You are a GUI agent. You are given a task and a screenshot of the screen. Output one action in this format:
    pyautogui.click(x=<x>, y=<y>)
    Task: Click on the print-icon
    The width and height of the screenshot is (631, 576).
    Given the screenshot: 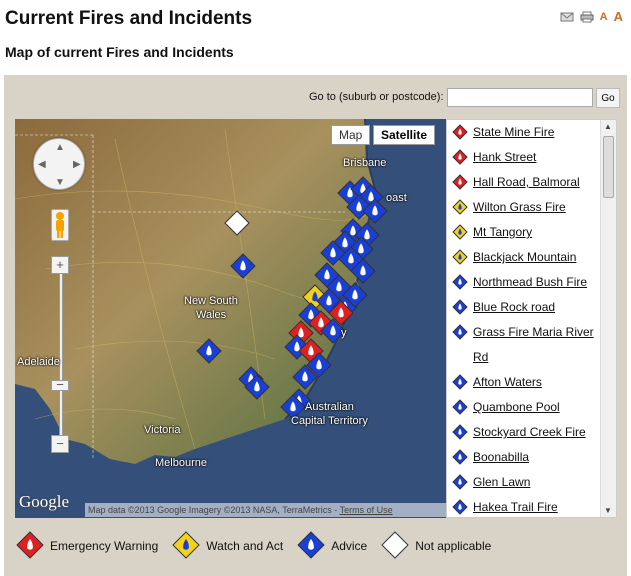 What is the action you would take?
    pyautogui.click(x=587, y=17)
    